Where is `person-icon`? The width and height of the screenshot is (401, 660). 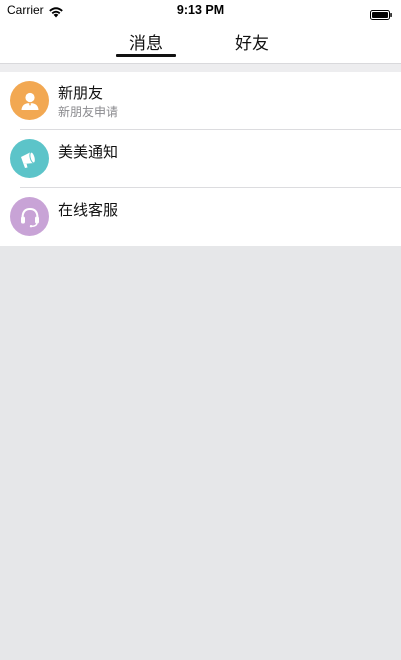 person-icon is located at coordinates (29, 100).